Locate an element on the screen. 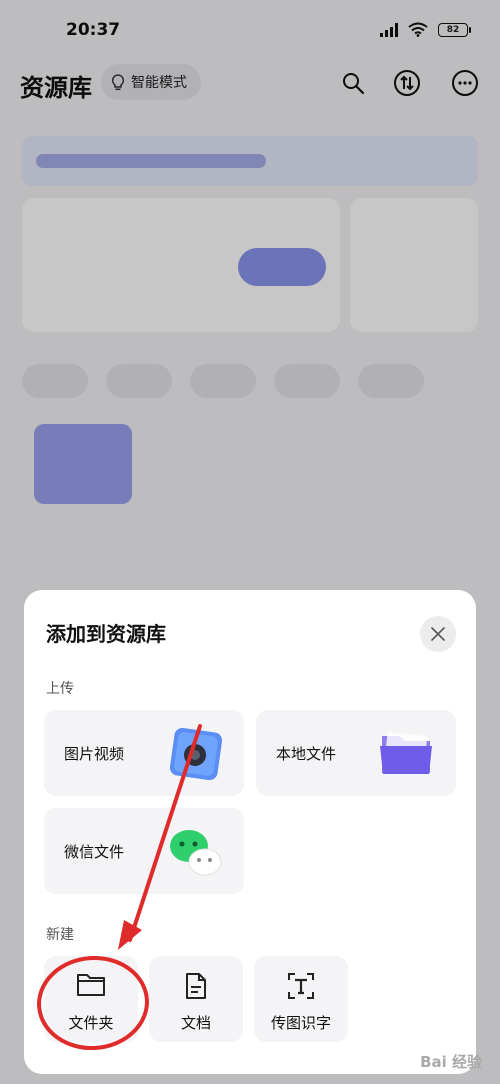  ocr-text-icon is located at coordinates (301, 986).